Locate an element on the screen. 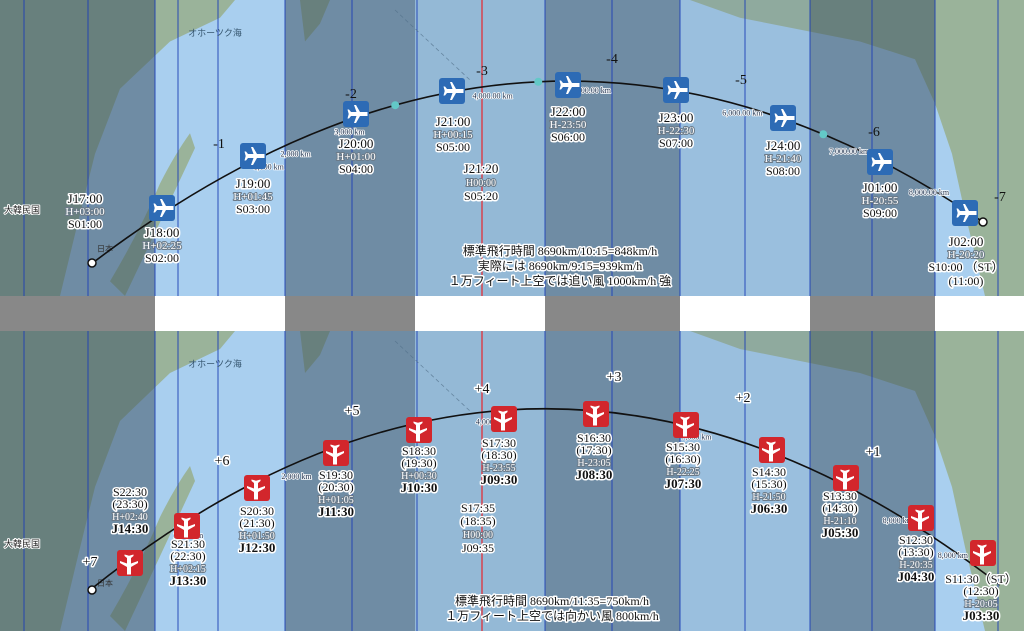 The width and height of the screenshot is (1024, 631). timezone-offset-label: -2 is located at coordinates (351, 94).